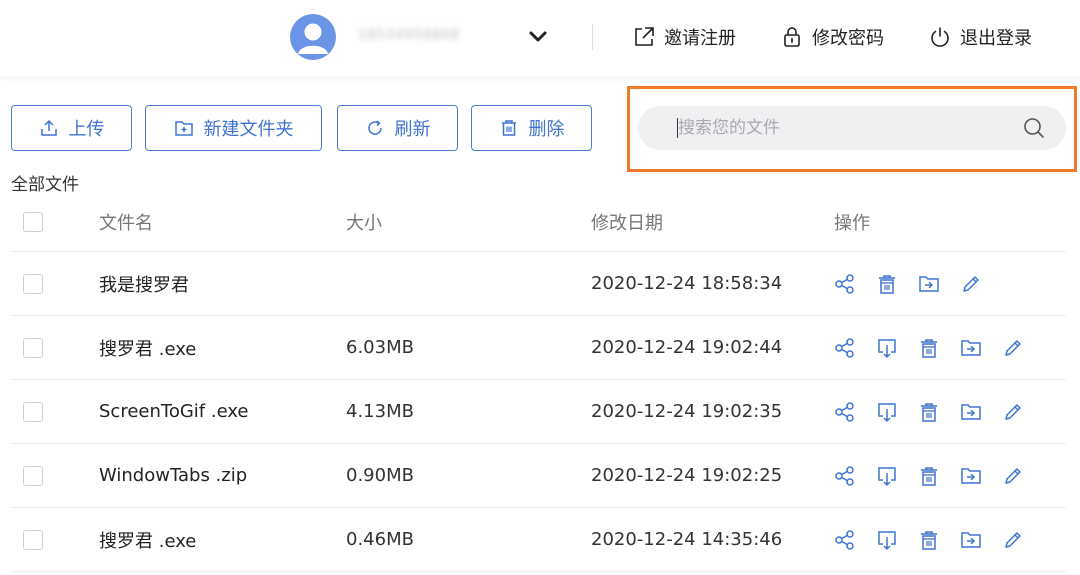 The width and height of the screenshot is (1080, 575). I want to click on search-box, so click(852, 128).